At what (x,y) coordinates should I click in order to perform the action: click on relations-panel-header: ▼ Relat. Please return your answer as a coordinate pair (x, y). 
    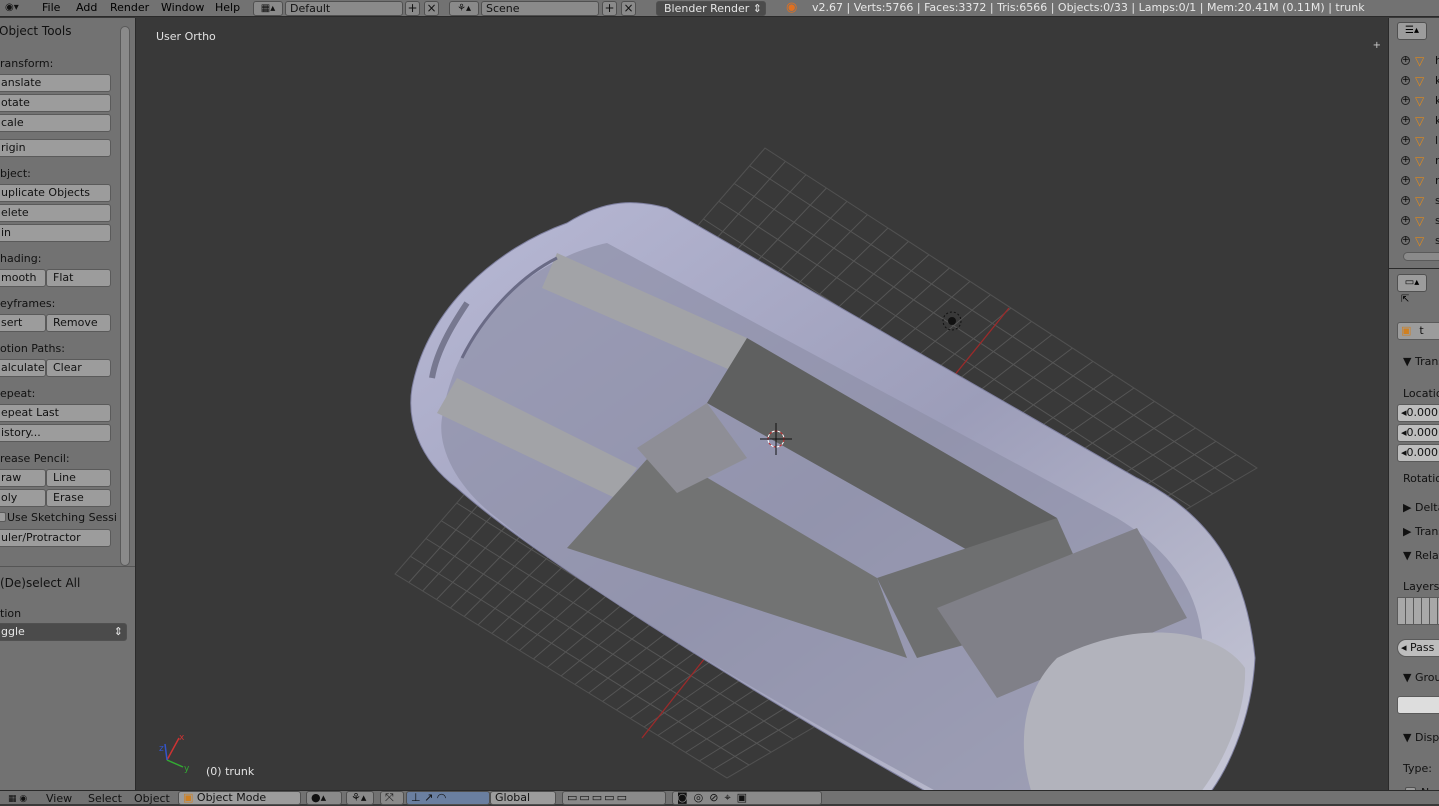
    Looking at the image, I should click on (1421, 555).